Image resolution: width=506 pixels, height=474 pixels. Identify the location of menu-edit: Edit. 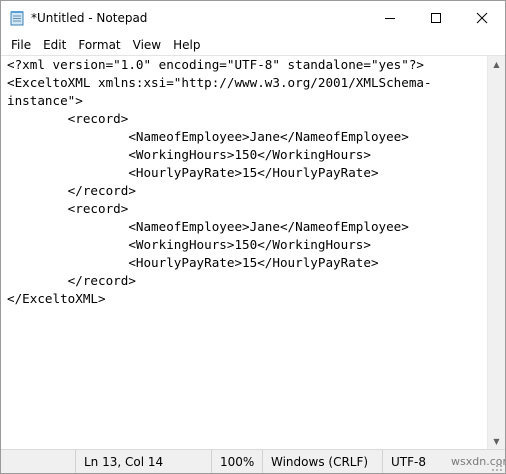
(54, 45).